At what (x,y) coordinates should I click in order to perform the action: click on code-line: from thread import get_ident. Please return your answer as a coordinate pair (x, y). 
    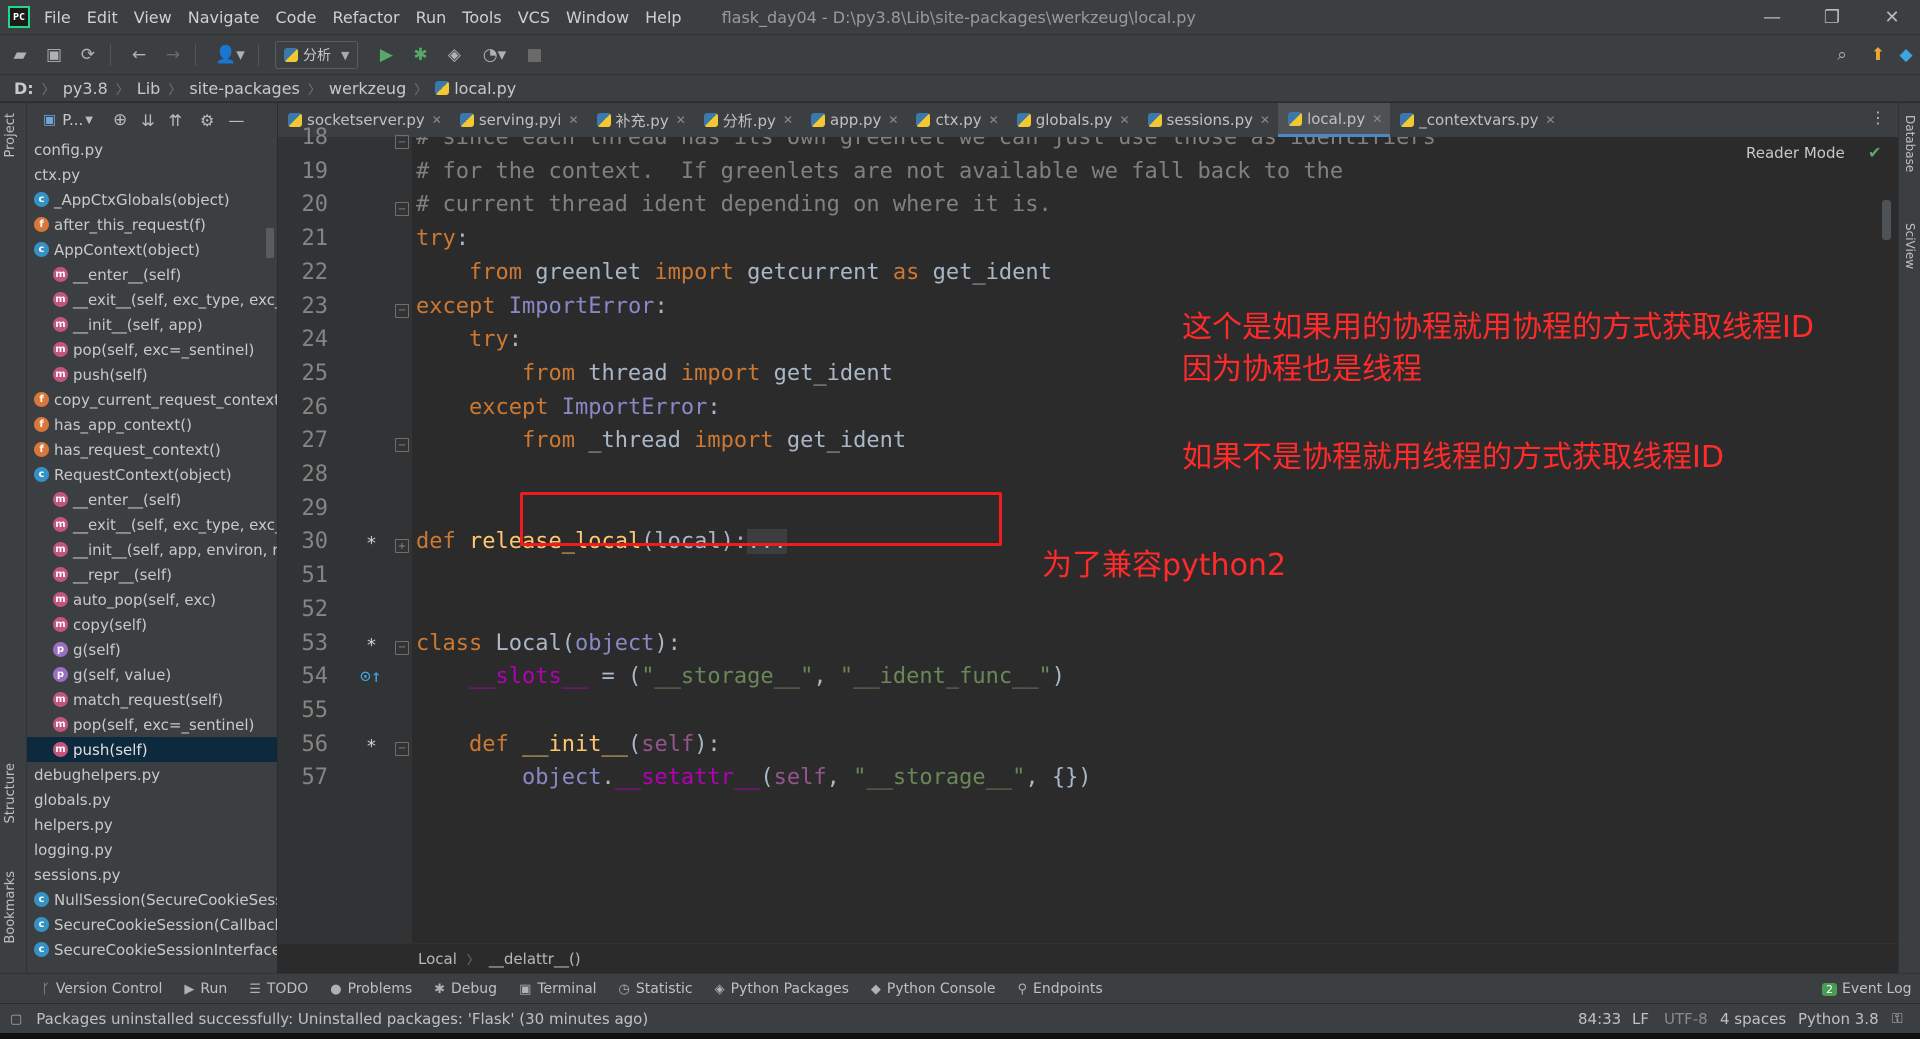
    Looking at the image, I should click on (654, 373).